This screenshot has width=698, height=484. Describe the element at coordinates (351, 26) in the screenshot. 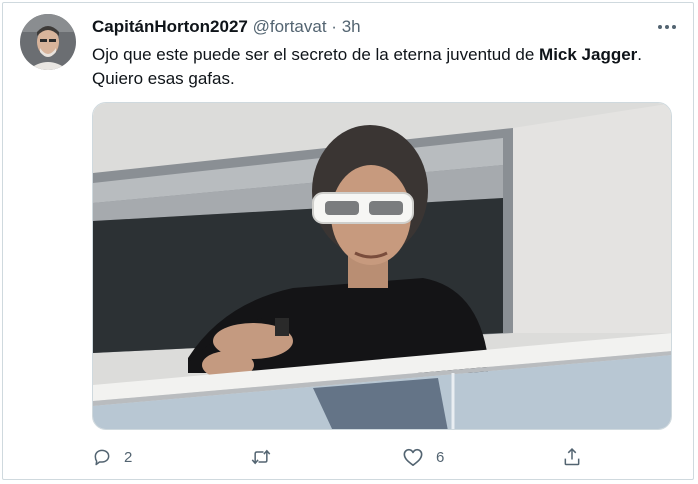

I see `timestamp: 3h` at that location.